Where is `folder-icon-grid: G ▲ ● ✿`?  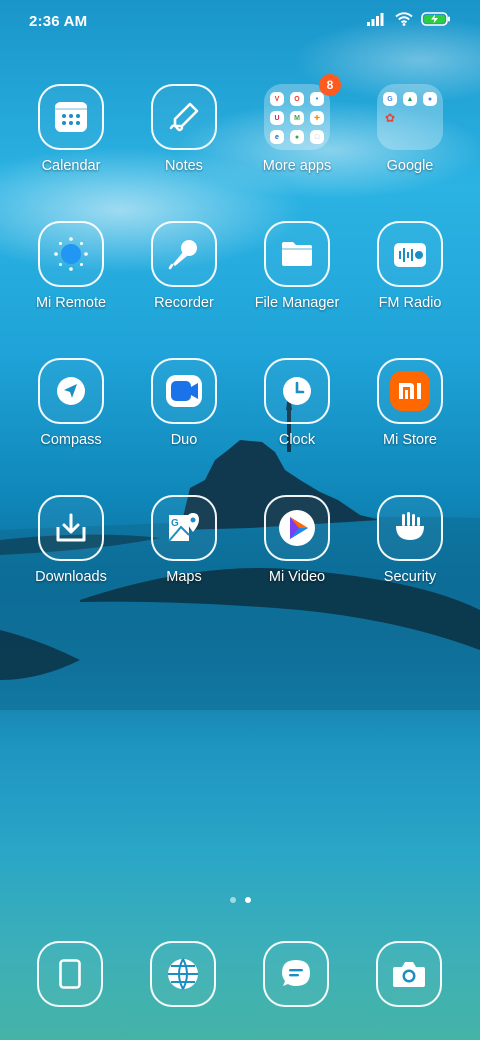
folder-icon-grid: G ▲ ● ✿ is located at coordinates (410, 117).